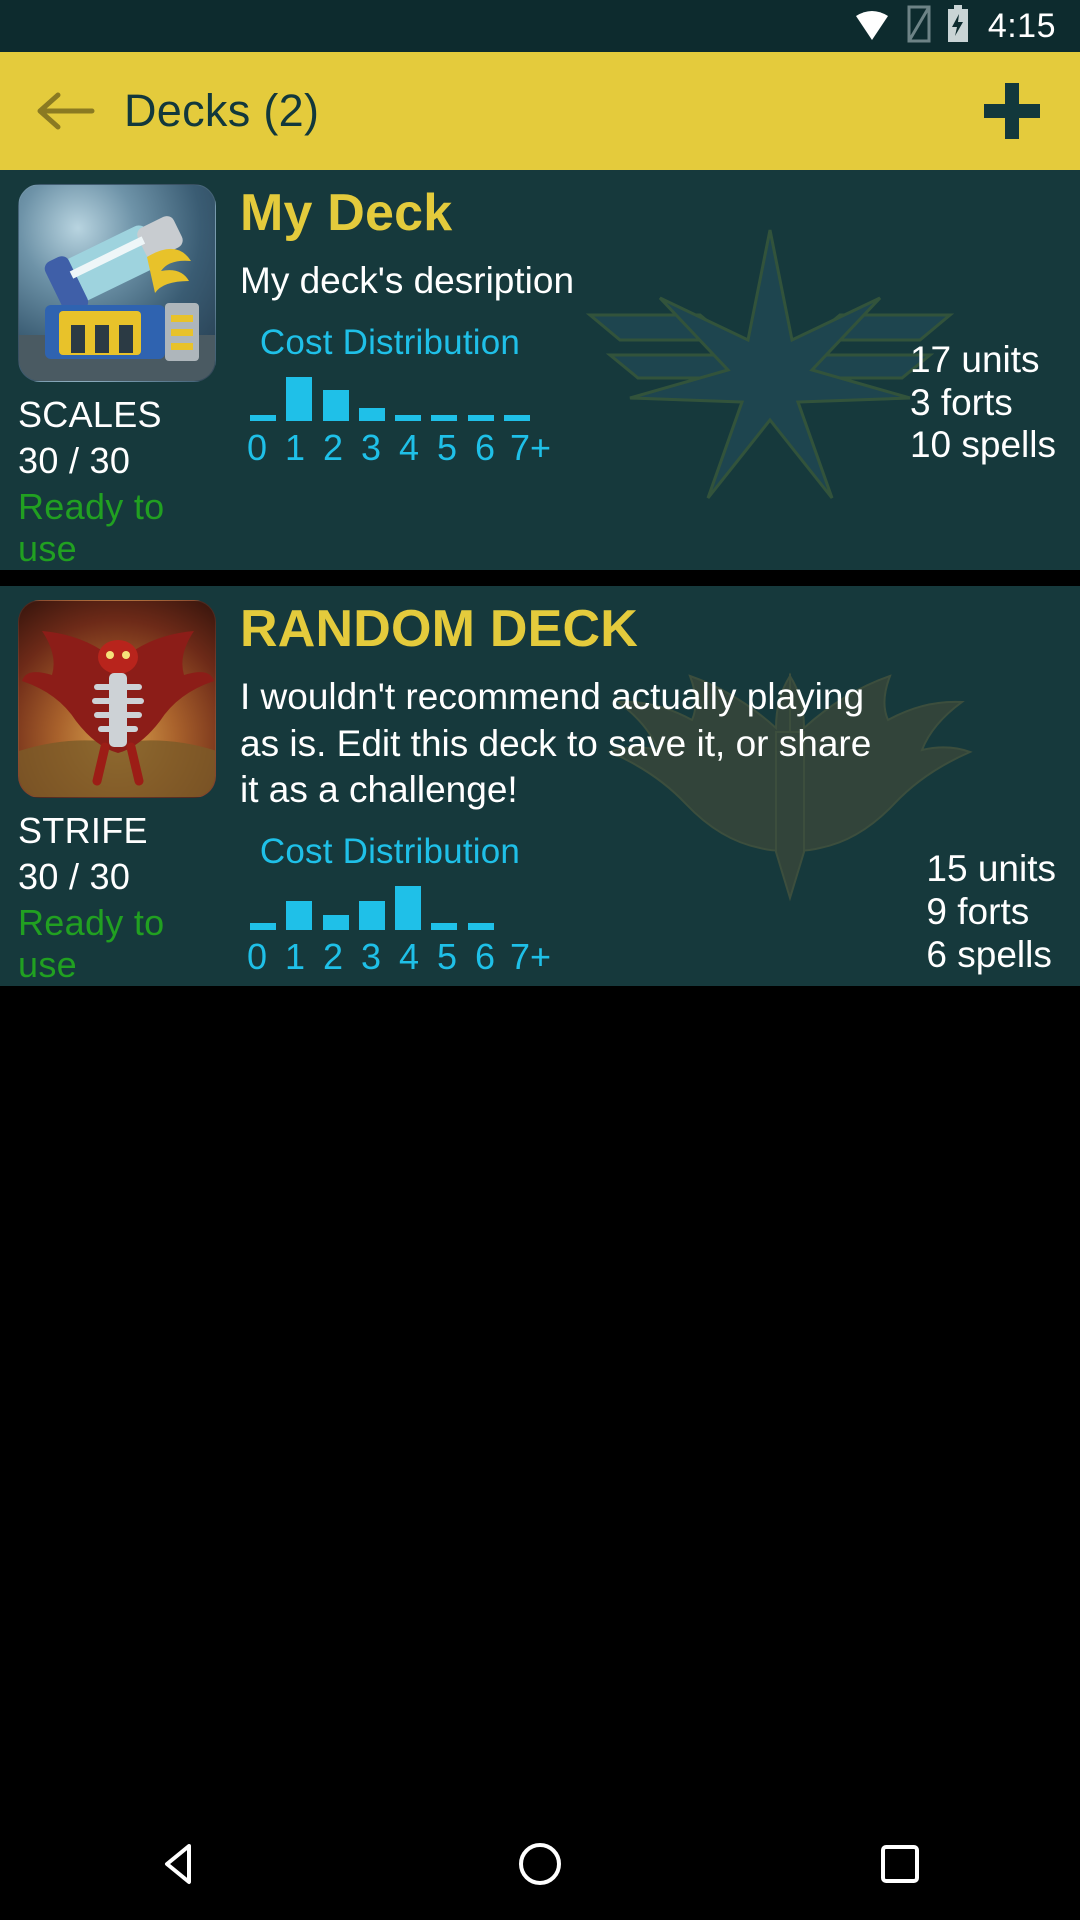  I want to click on deck-title: My Deck, so click(346, 213).